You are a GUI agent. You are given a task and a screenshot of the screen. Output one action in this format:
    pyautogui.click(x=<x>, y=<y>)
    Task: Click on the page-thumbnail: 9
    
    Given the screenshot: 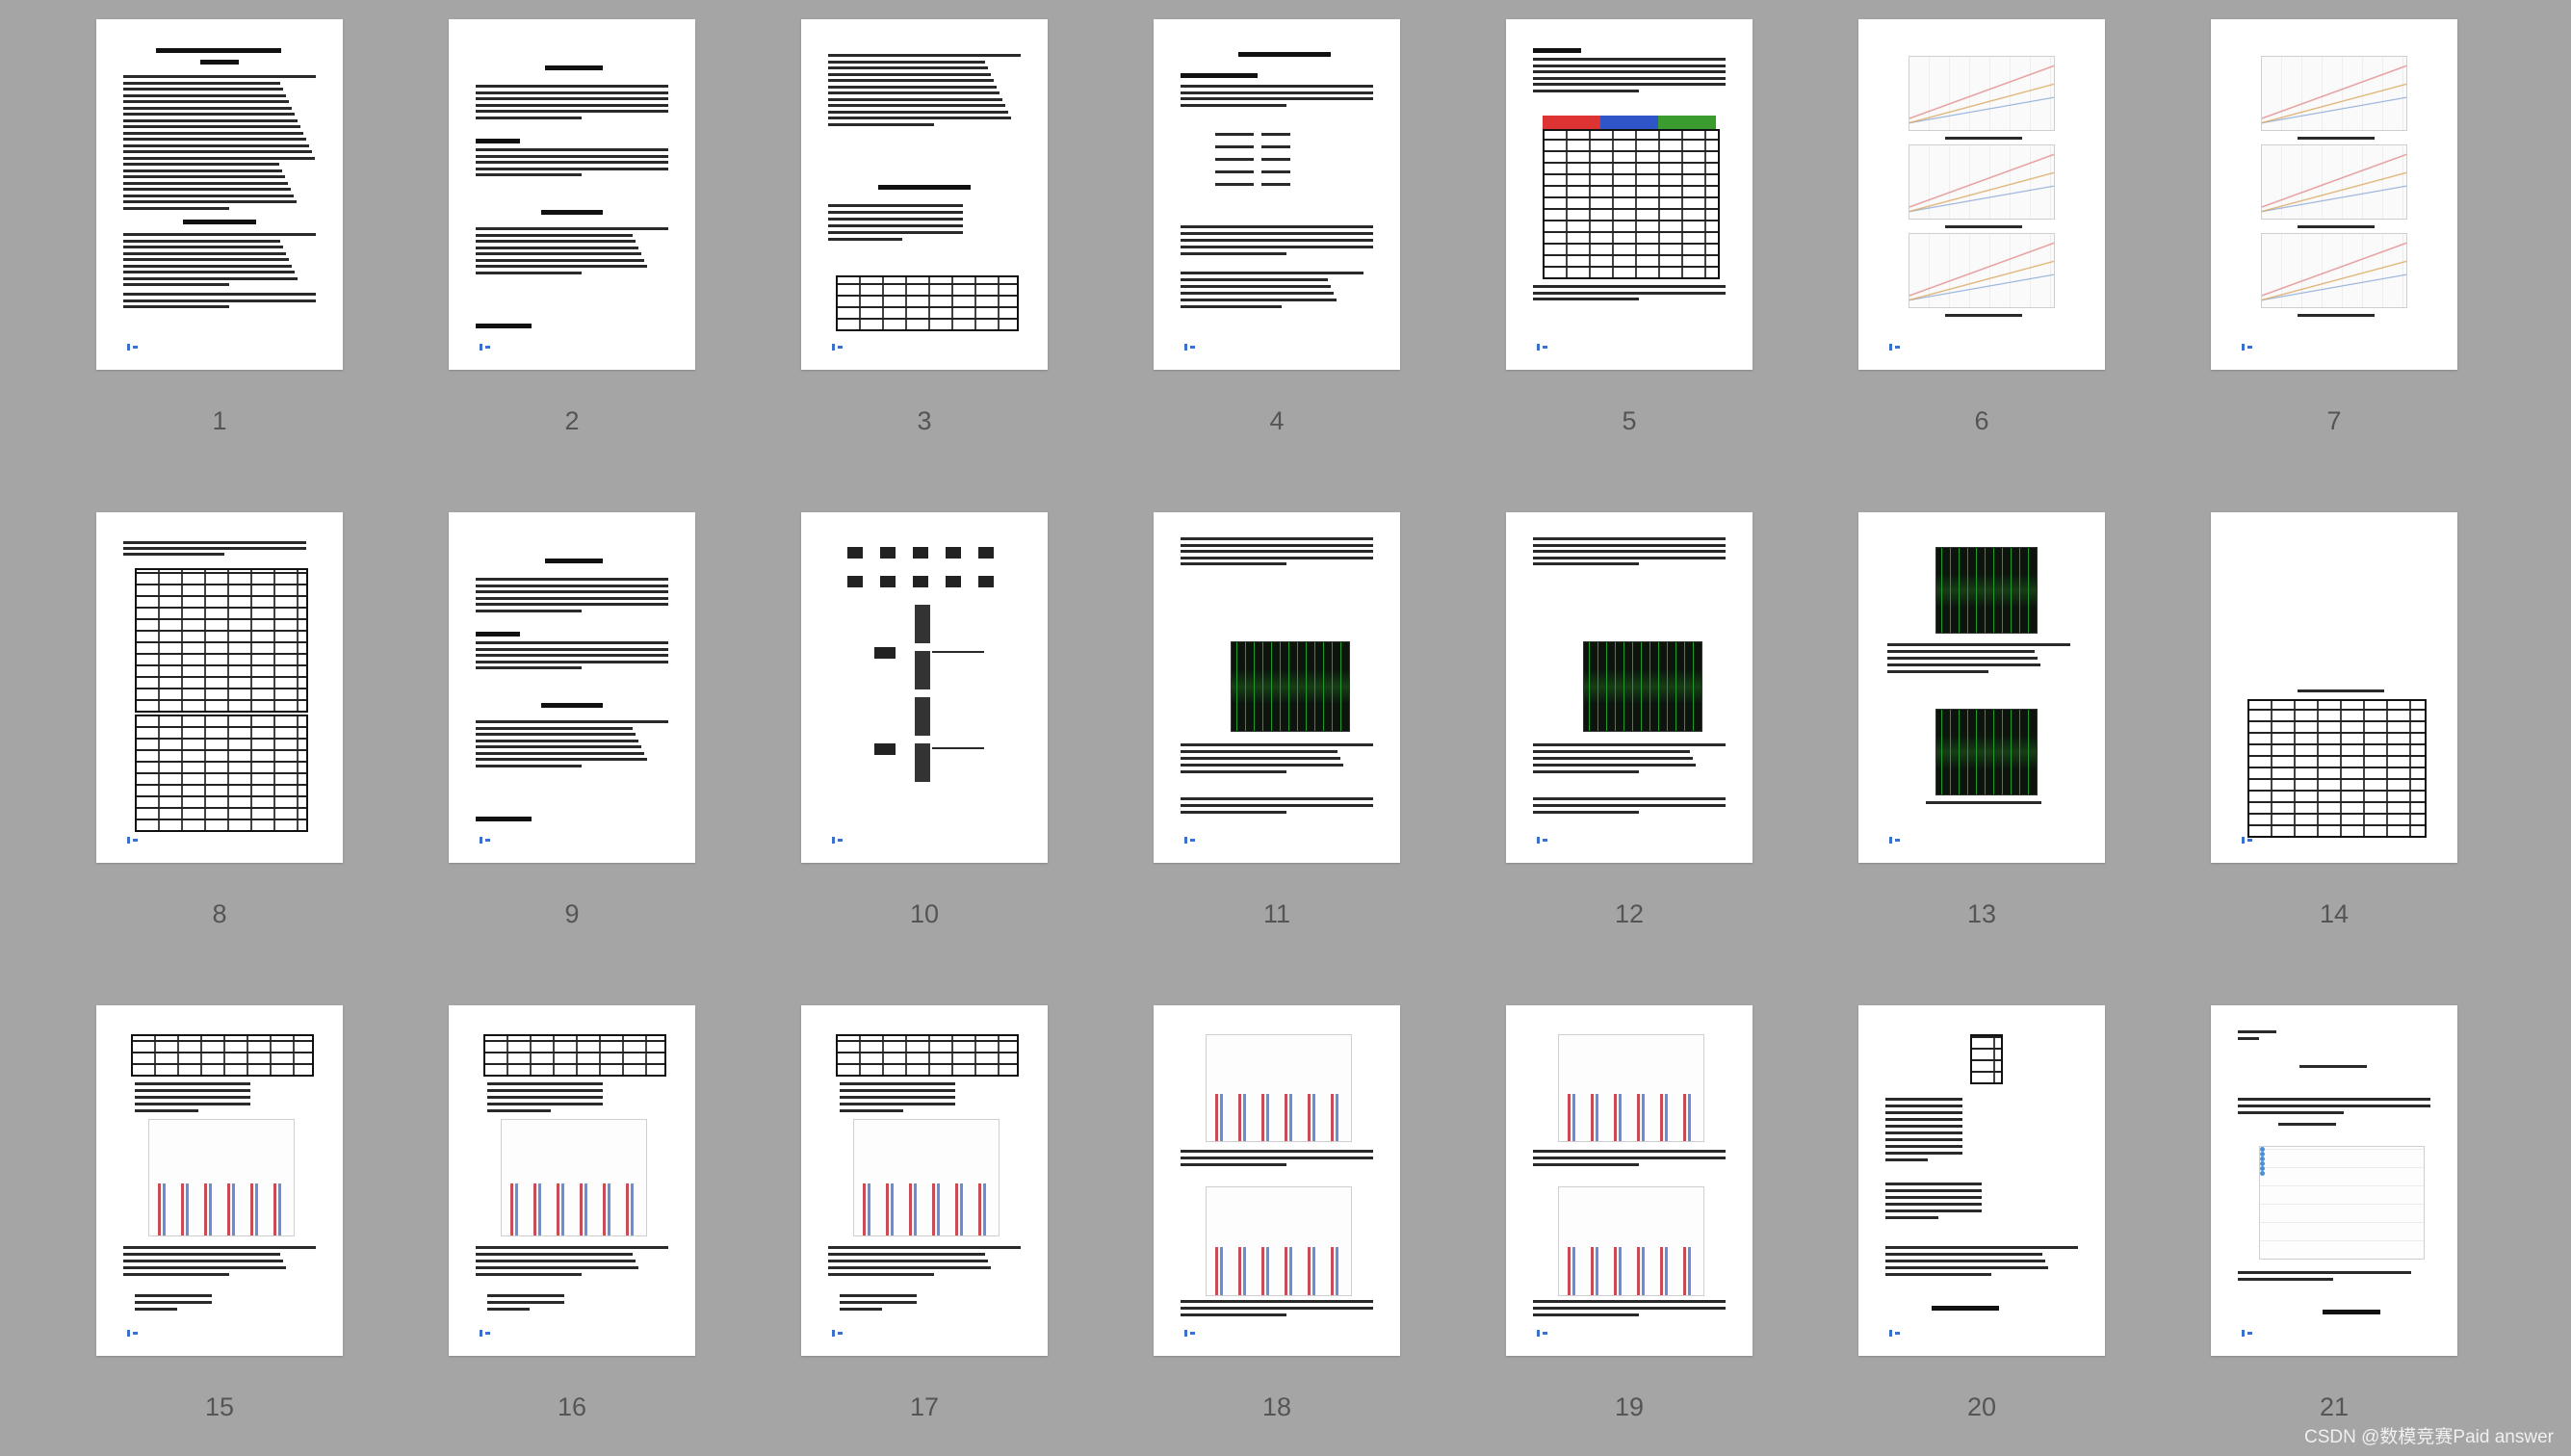 What is the action you would take?
    pyautogui.click(x=572, y=720)
    